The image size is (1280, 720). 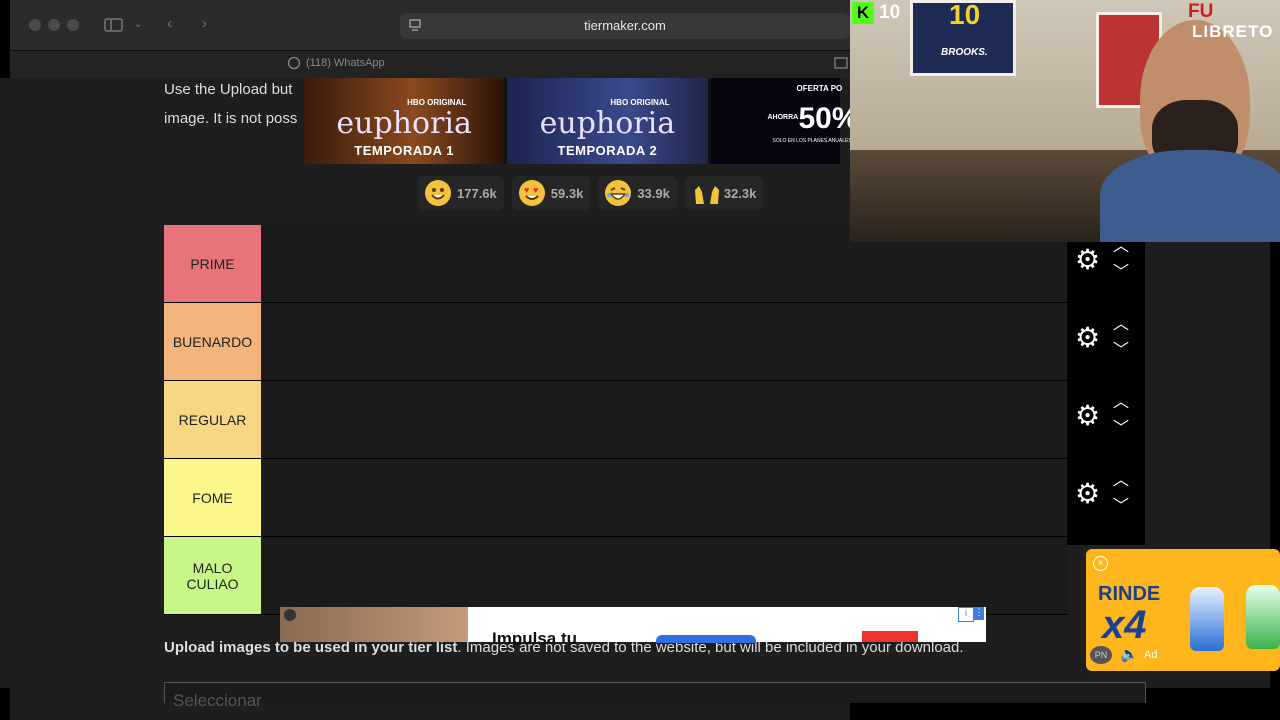 I want to click on close-ad-icon: ×, so click(x=1100, y=563).